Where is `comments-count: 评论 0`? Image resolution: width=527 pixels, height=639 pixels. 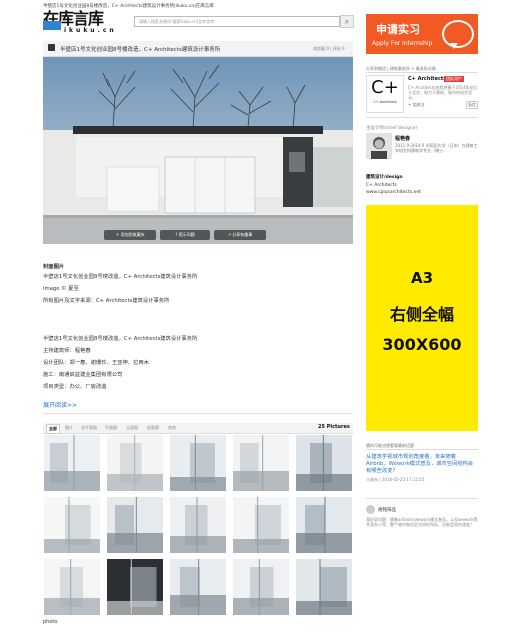
comments-count: 评论 0 is located at coordinates (338, 48).